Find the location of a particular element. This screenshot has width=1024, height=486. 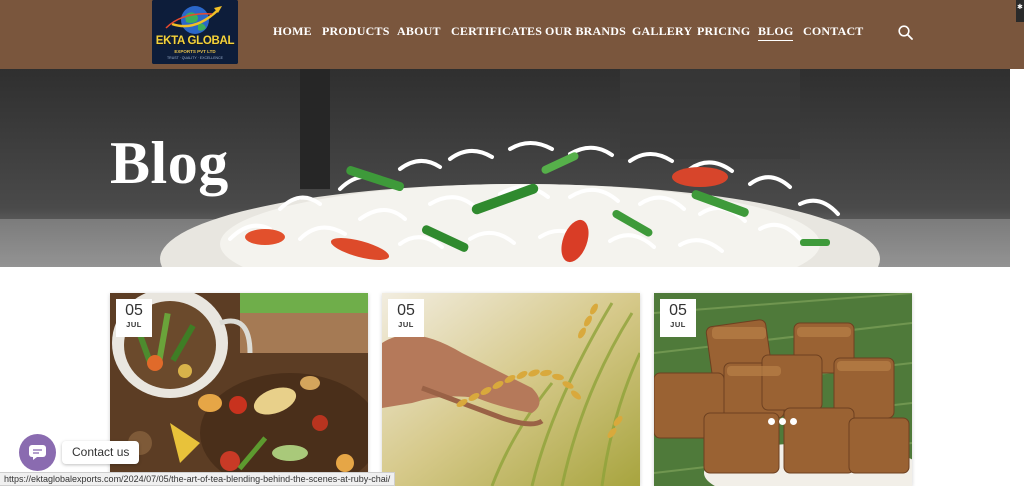

nav-contact: CONTACT is located at coordinates (833, 31).